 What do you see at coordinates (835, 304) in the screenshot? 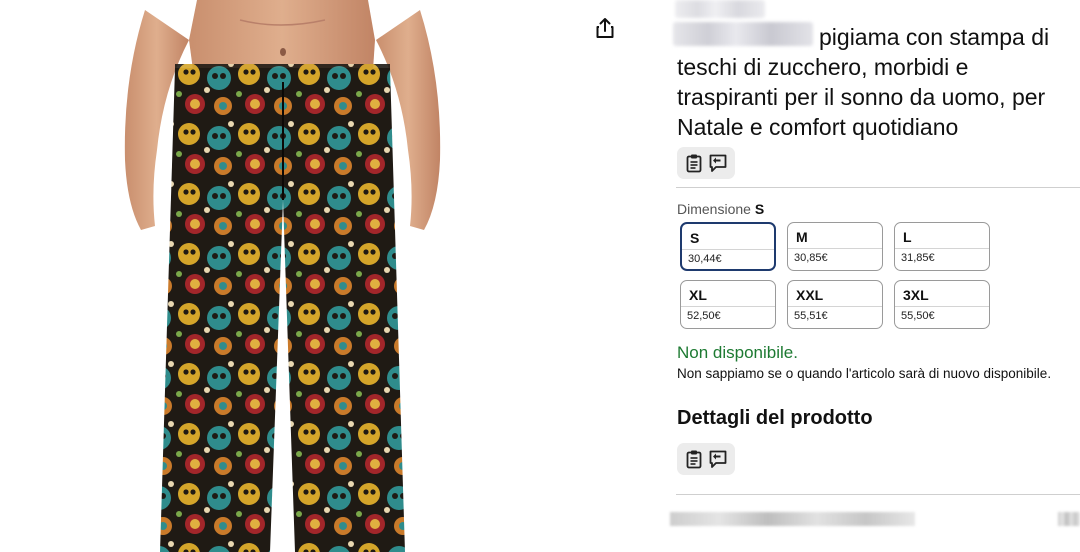
I see `size-option-xxl: XXL 55,51€` at bounding box center [835, 304].